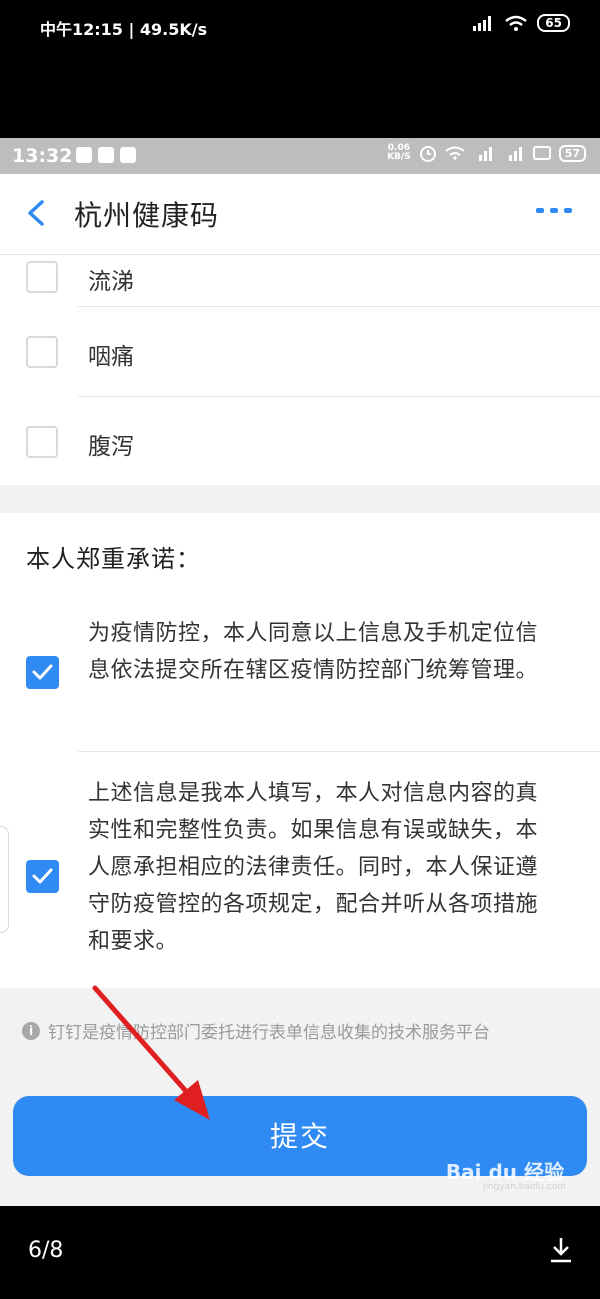 This screenshot has width=600, height=1299. What do you see at coordinates (553, 23) in the screenshot?
I see `battery-indicator: 65` at bounding box center [553, 23].